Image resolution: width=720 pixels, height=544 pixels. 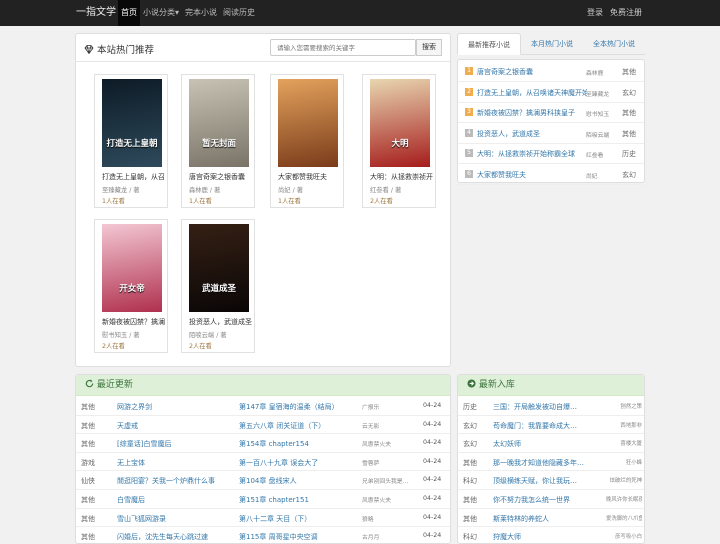 What do you see at coordinates (201, 13) in the screenshot?
I see `nav-finished-novels: 完本小说` at bounding box center [201, 13].